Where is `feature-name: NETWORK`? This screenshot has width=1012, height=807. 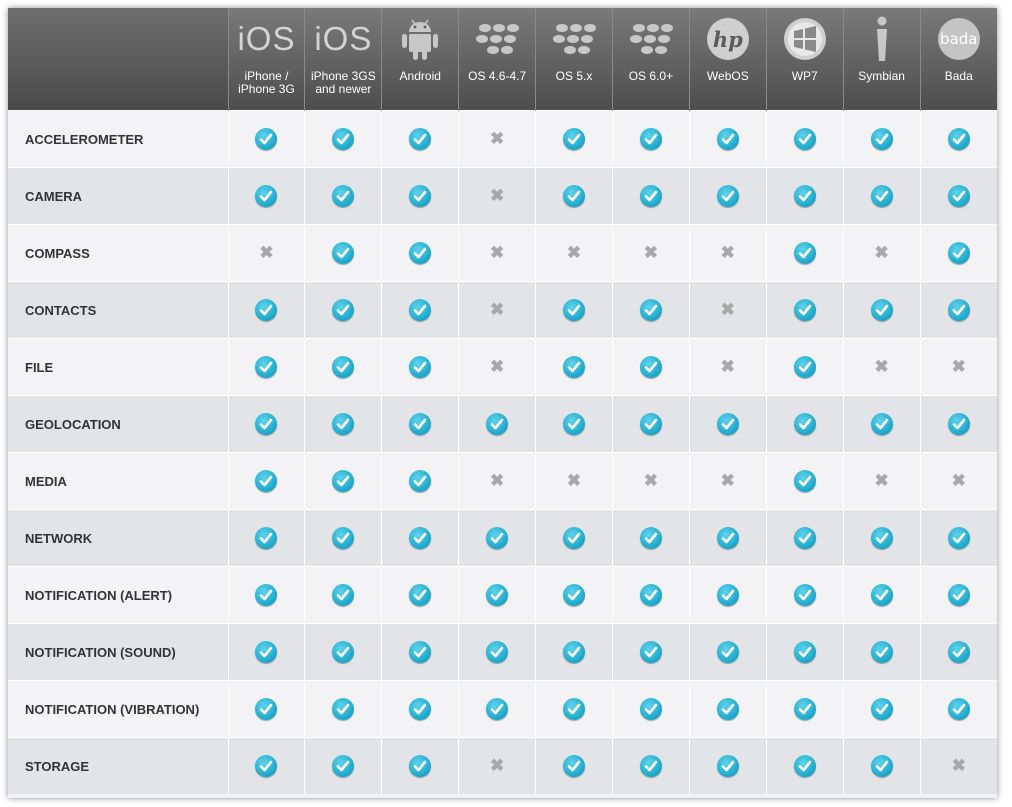 feature-name: NETWORK is located at coordinates (118, 538).